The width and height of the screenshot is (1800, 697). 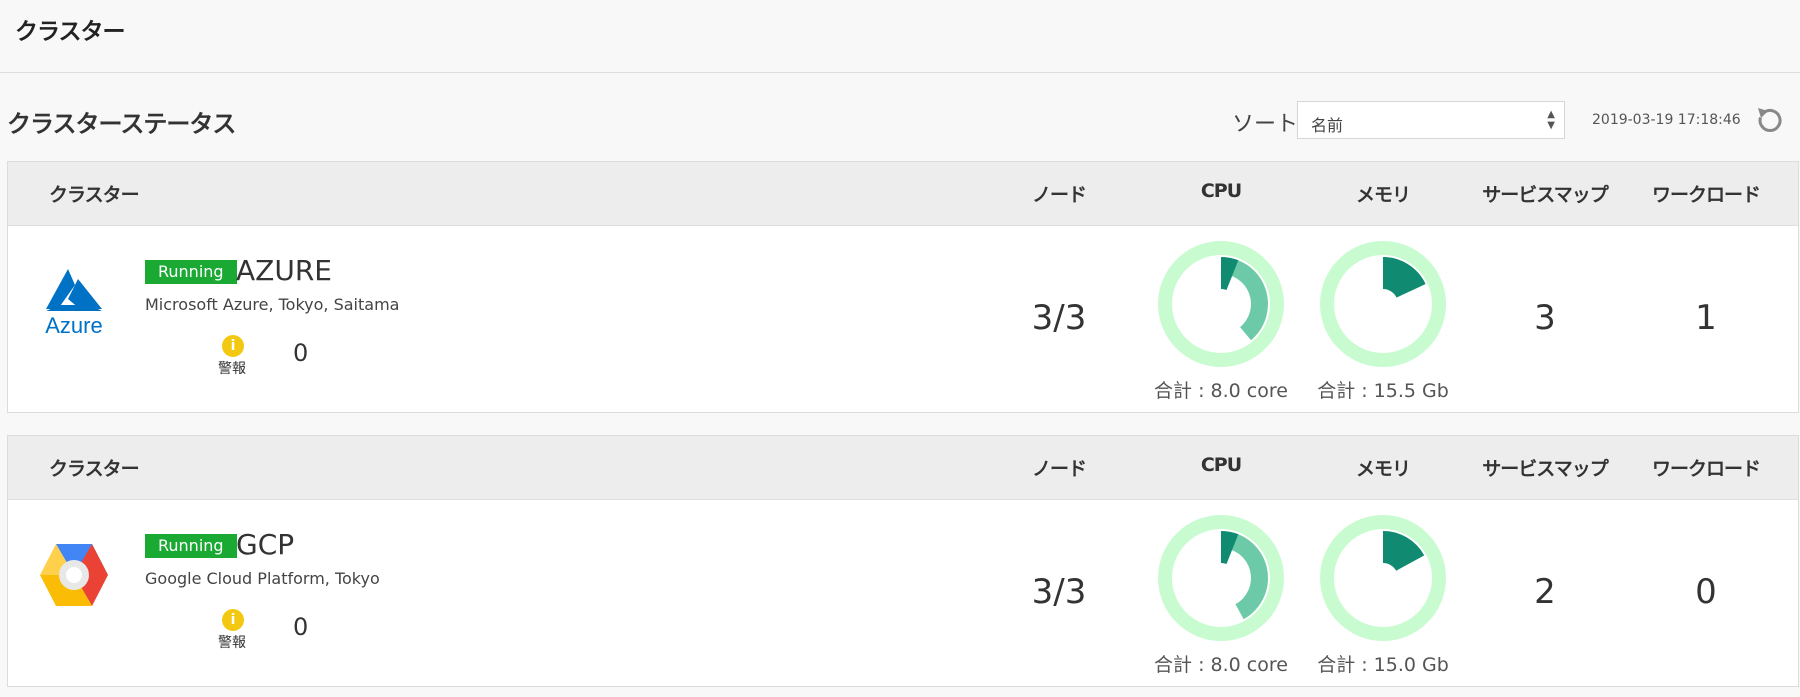 What do you see at coordinates (1706, 318) in the screenshot?
I see `workload-count: 1` at bounding box center [1706, 318].